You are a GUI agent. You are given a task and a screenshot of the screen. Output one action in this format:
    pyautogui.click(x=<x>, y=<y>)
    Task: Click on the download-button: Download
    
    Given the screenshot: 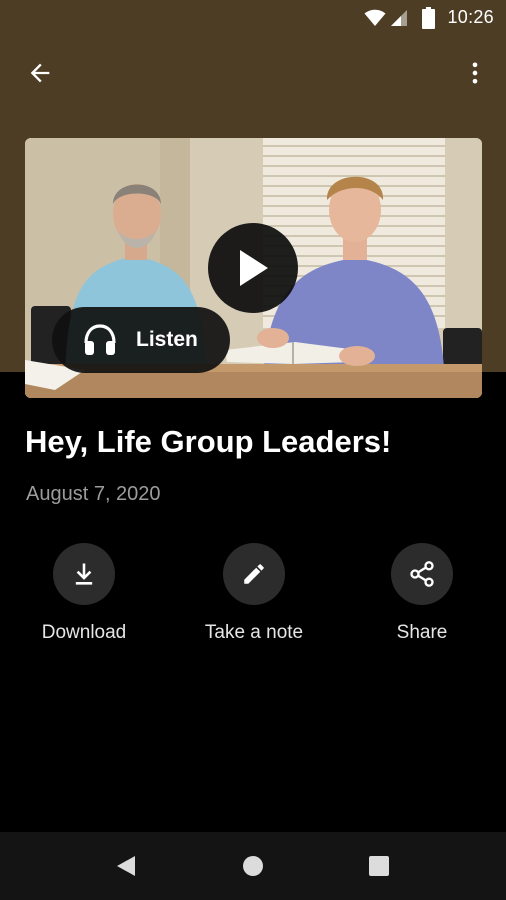 What is the action you would take?
    pyautogui.click(x=84, y=593)
    